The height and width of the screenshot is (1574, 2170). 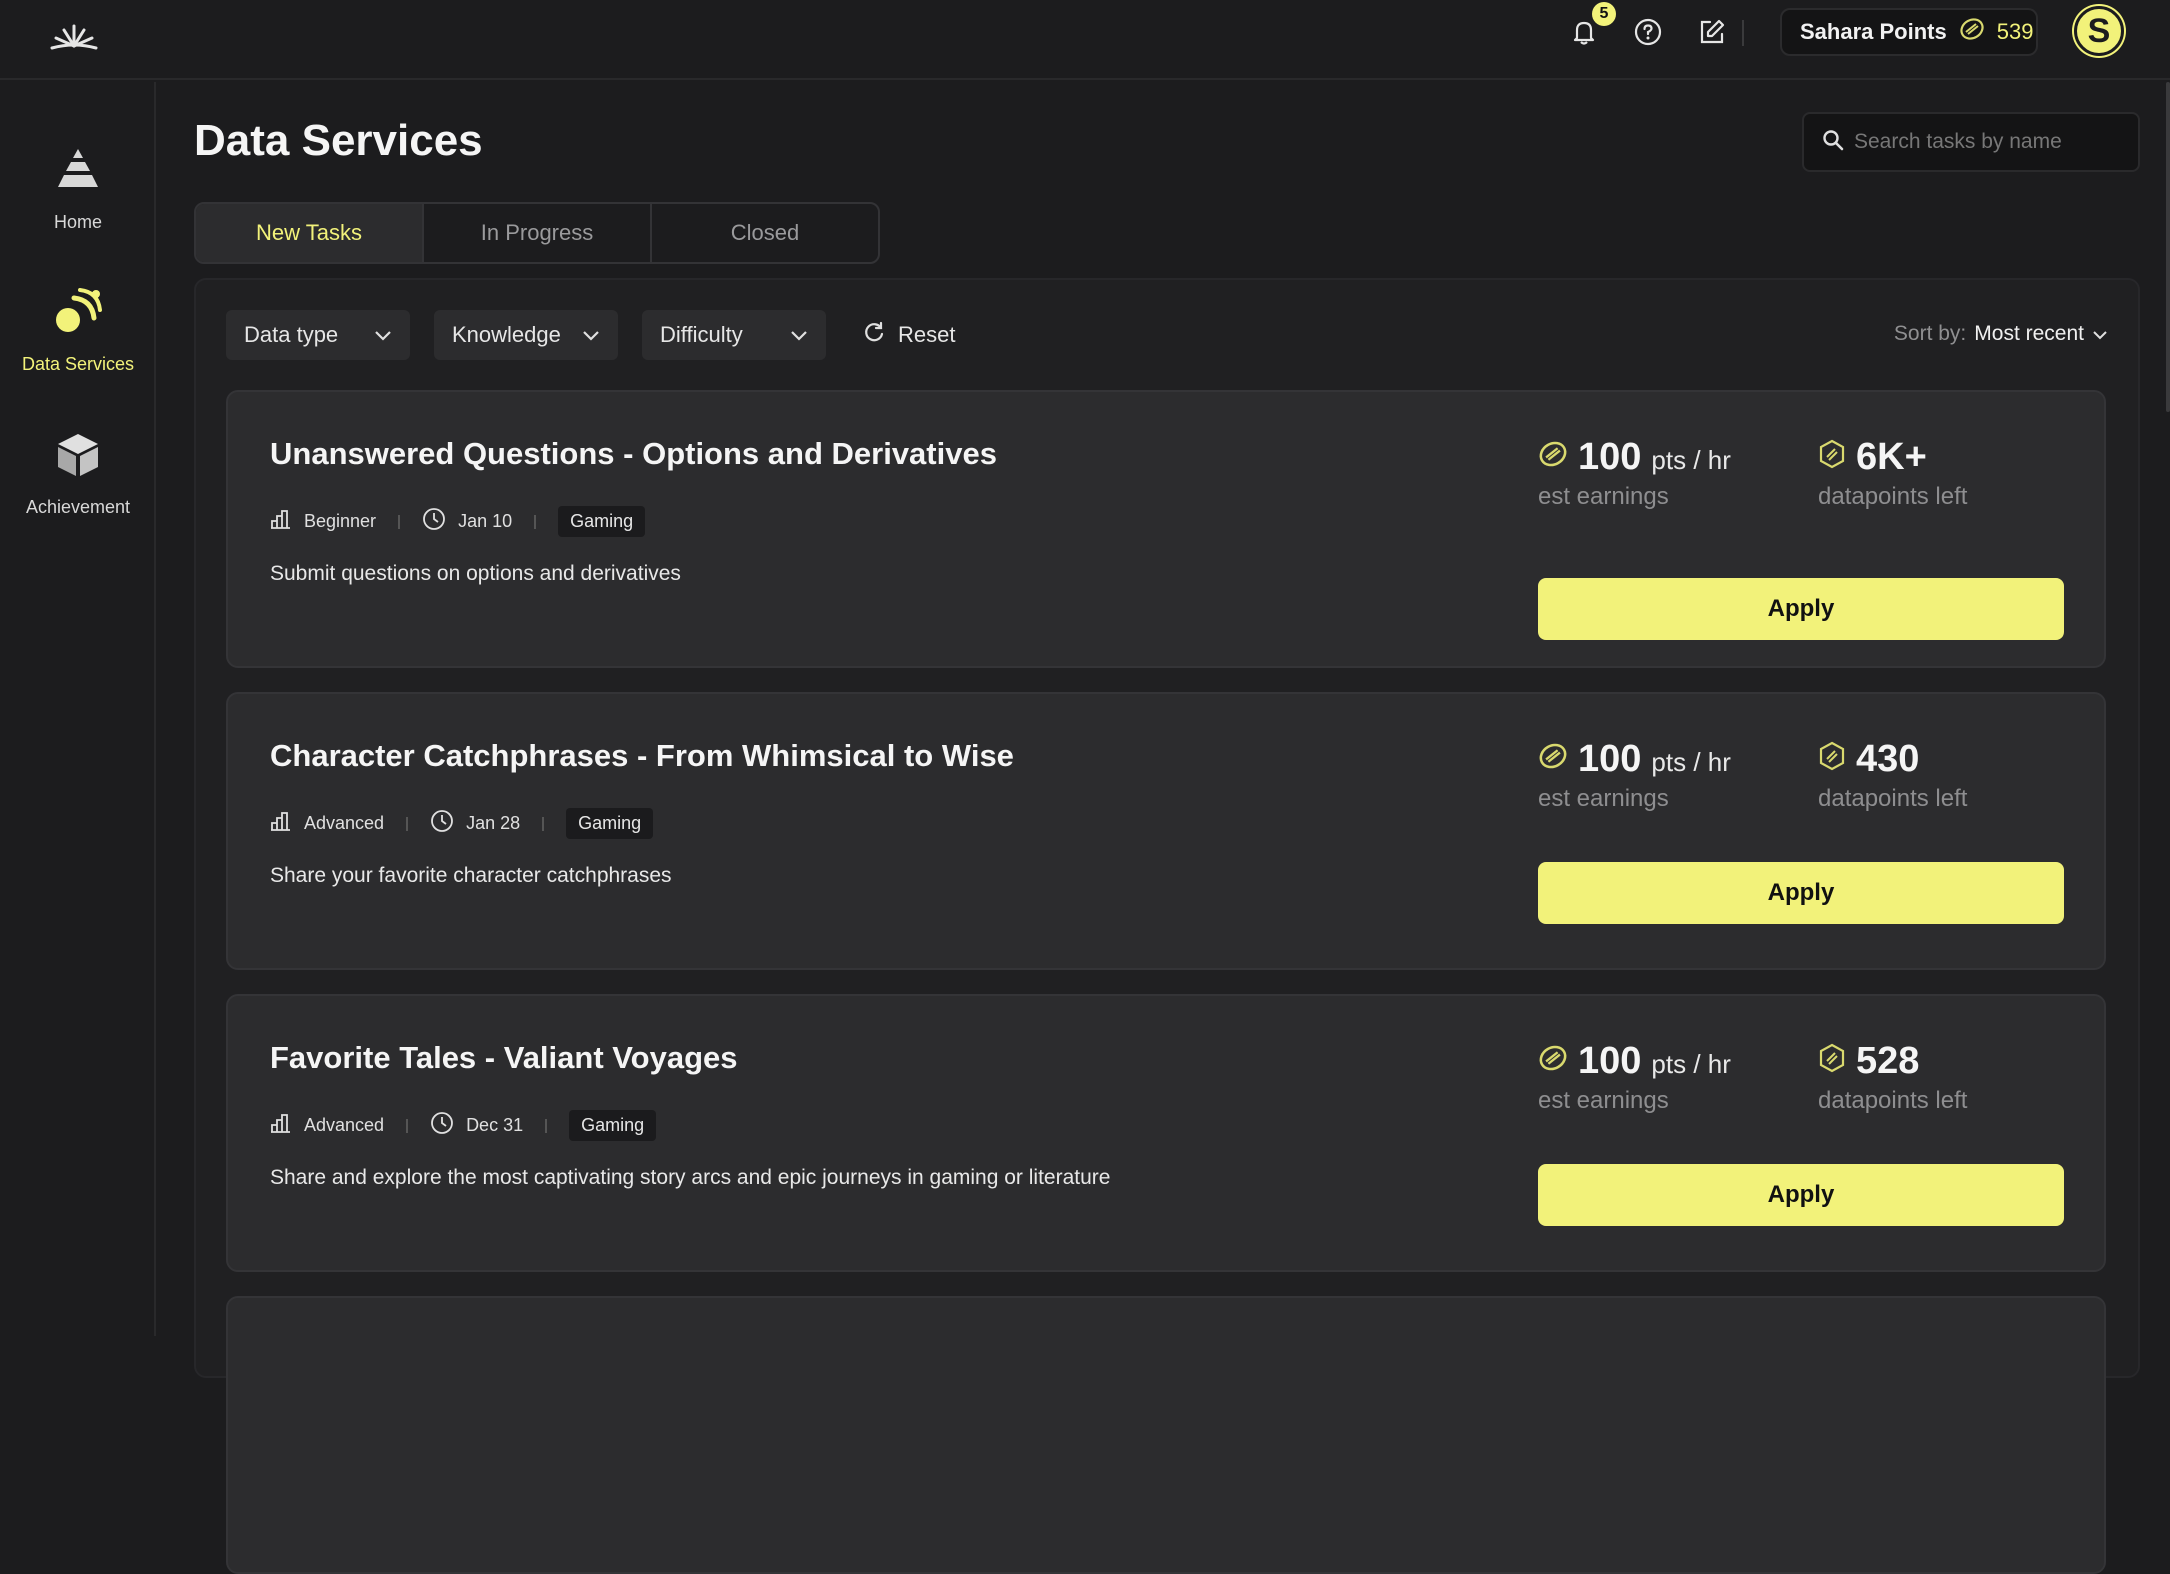 I want to click on search-input, so click(x=1994, y=142).